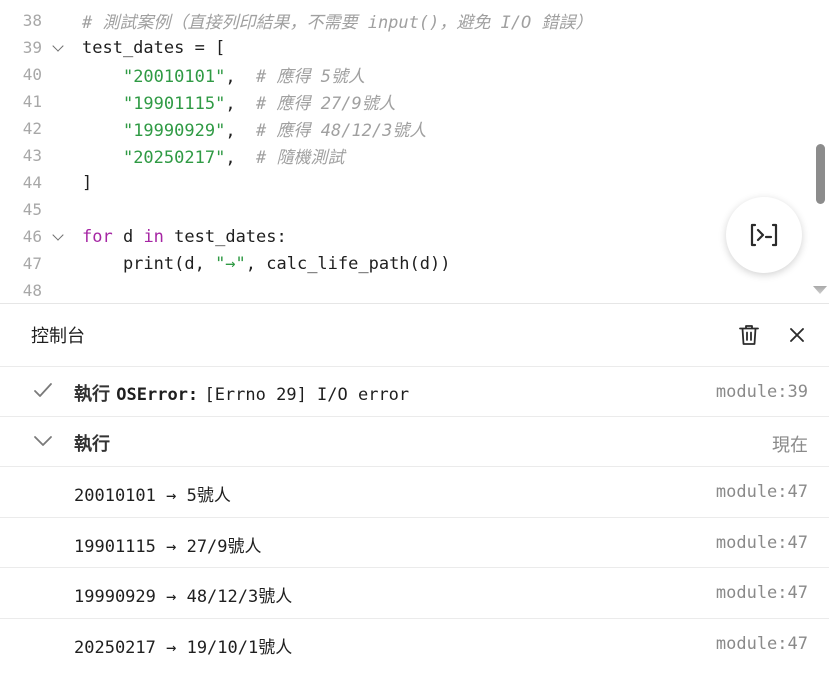 This screenshot has height=679, width=829. I want to click on clear-console-button, so click(749, 335).